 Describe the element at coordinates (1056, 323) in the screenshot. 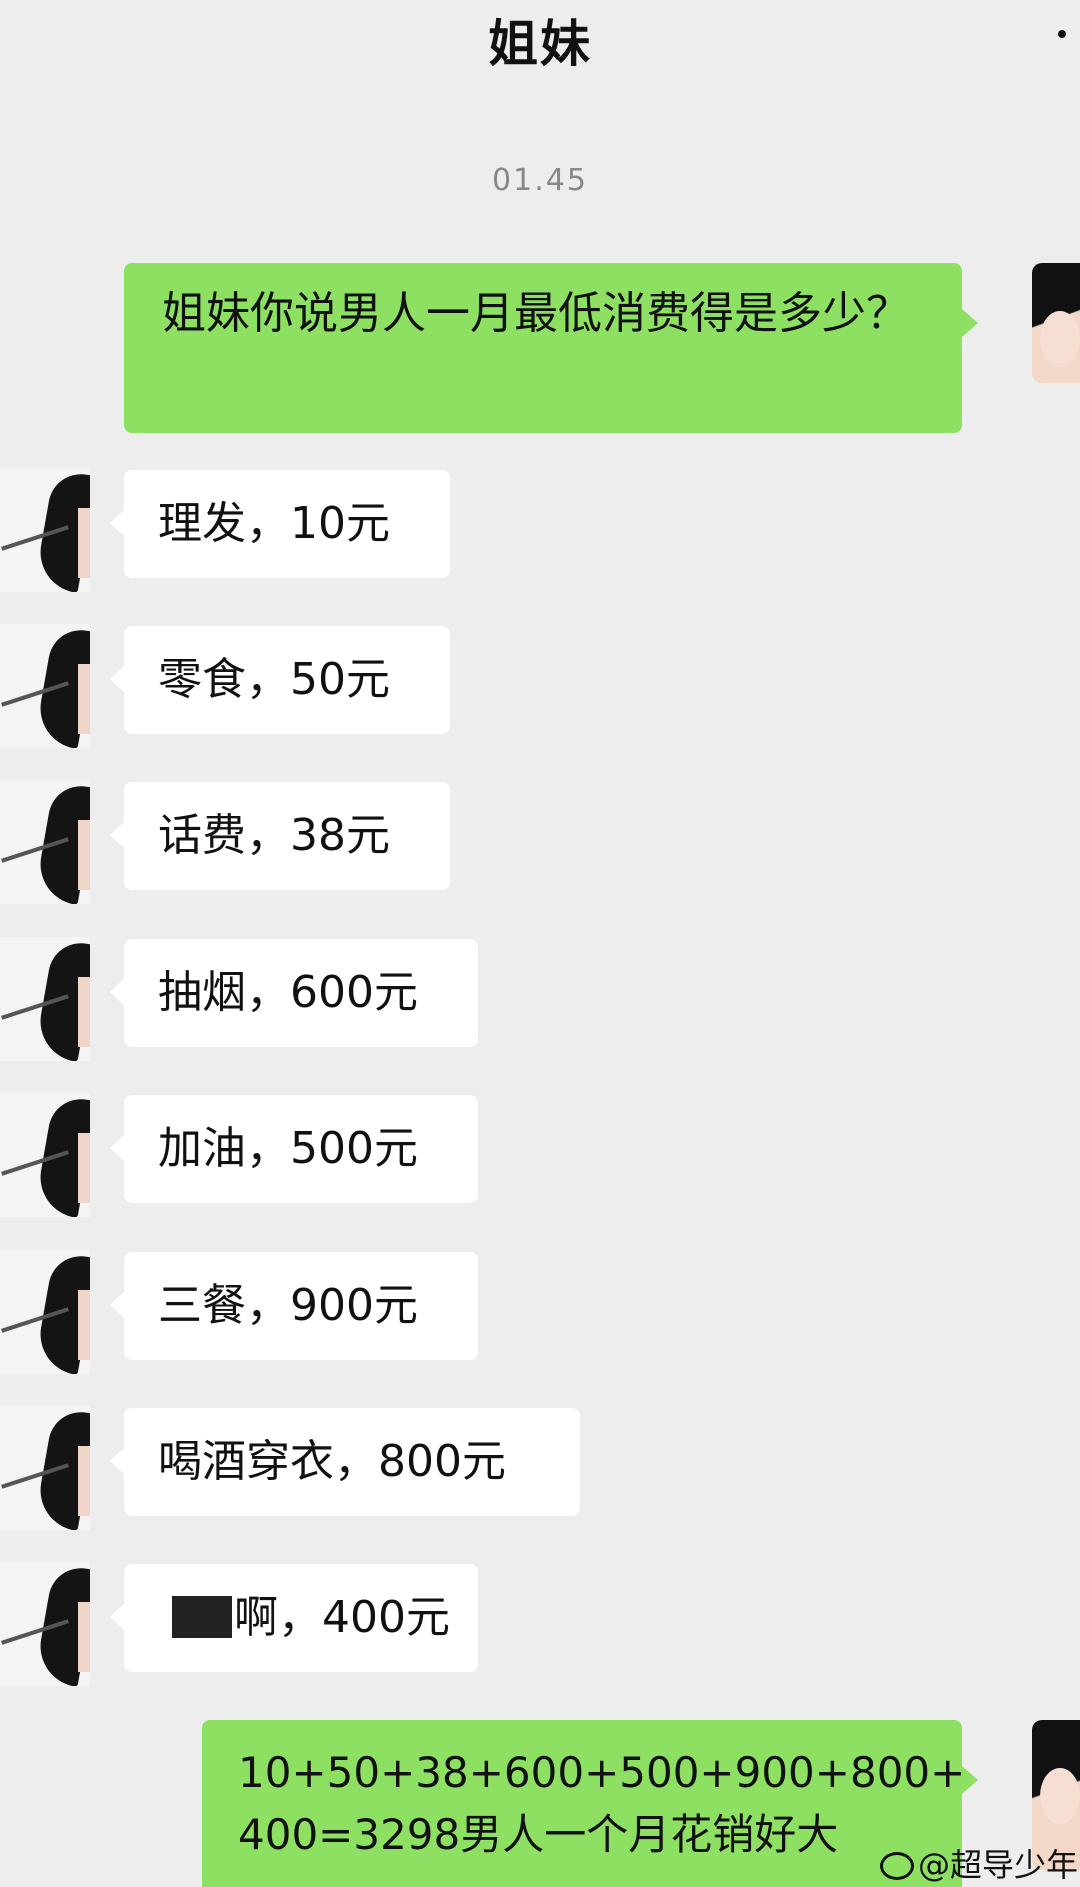

I see `my-avatar` at that location.